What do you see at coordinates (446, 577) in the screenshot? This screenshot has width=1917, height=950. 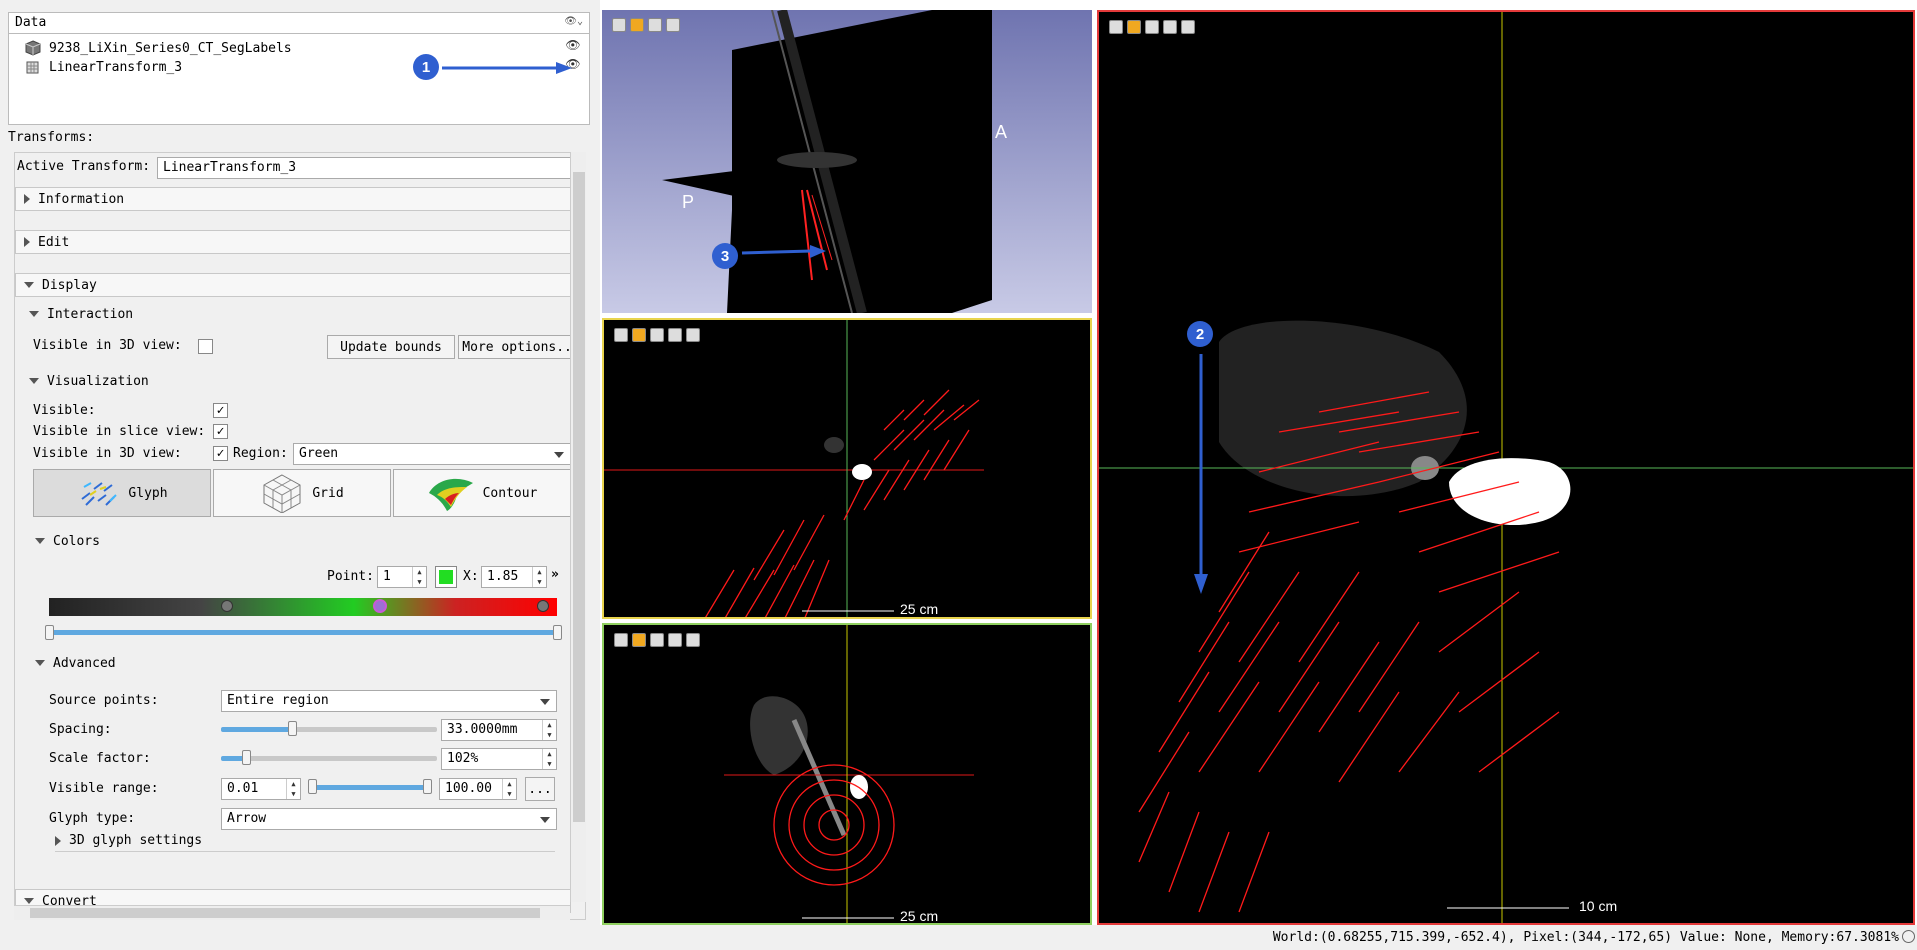 I see `color-swatch-button` at bounding box center [446, 577].